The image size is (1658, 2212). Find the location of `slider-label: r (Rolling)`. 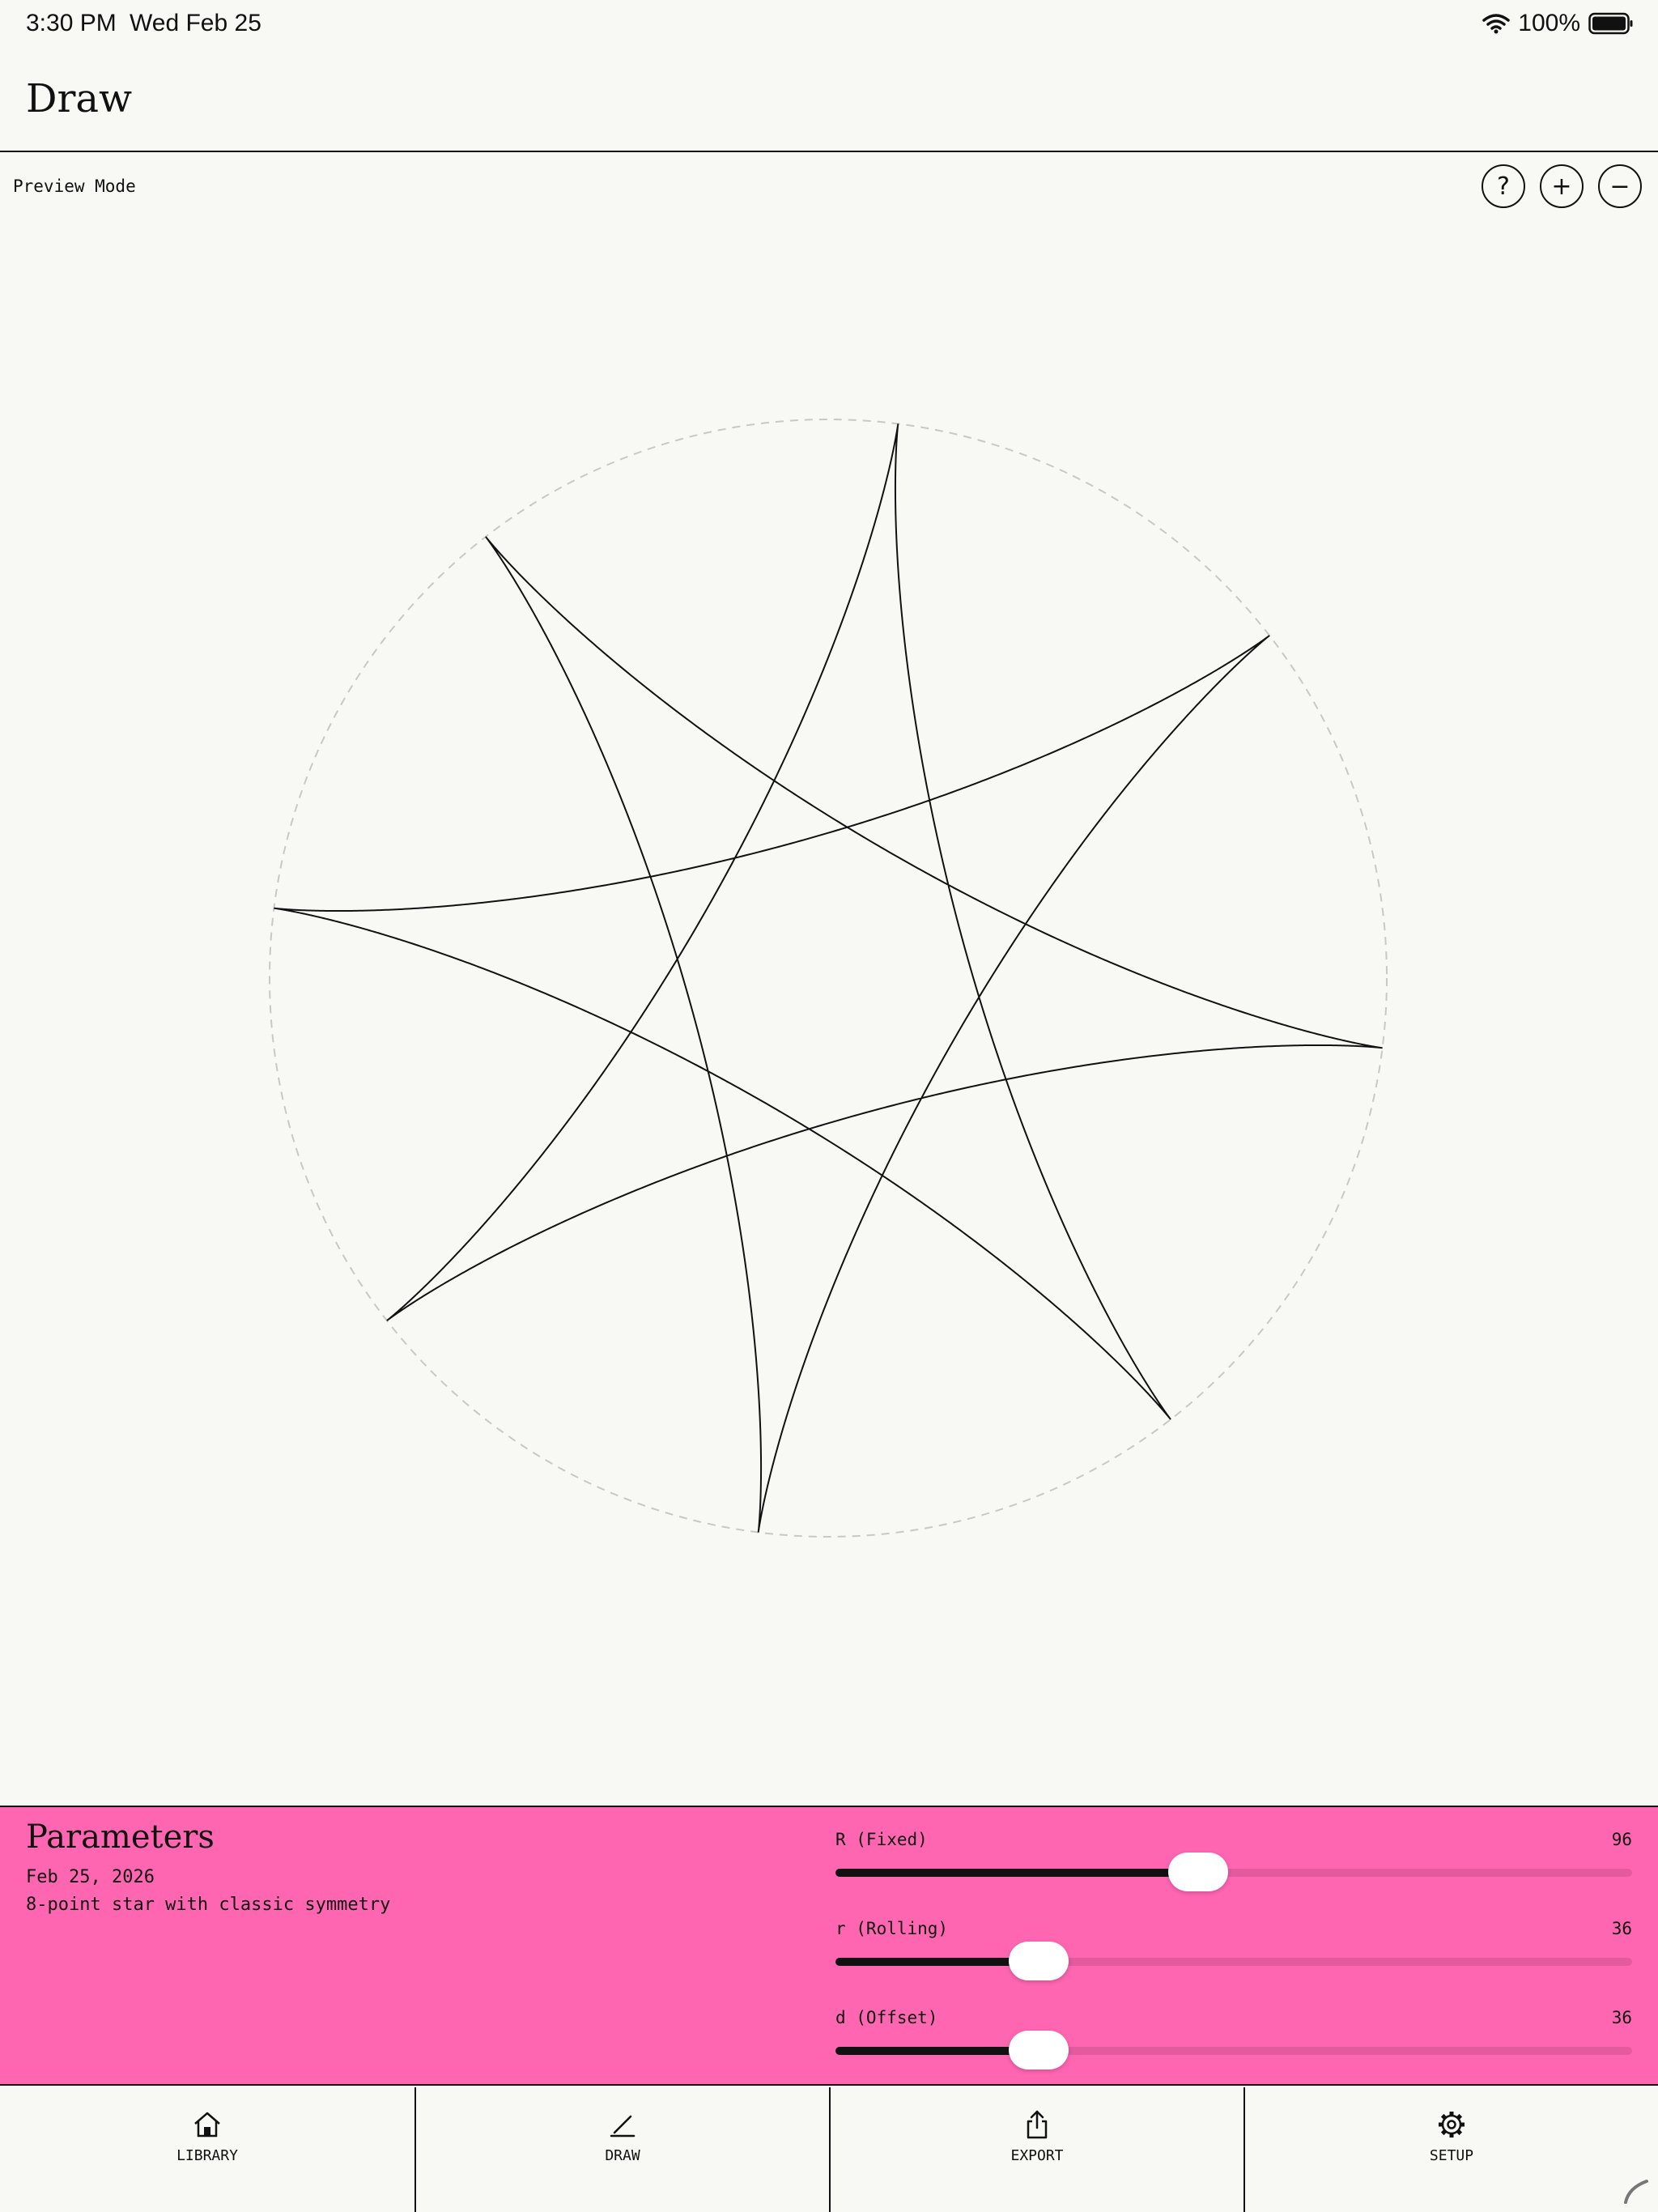

slider-label: r (Rolling) is located at coordinates (892, 1929).